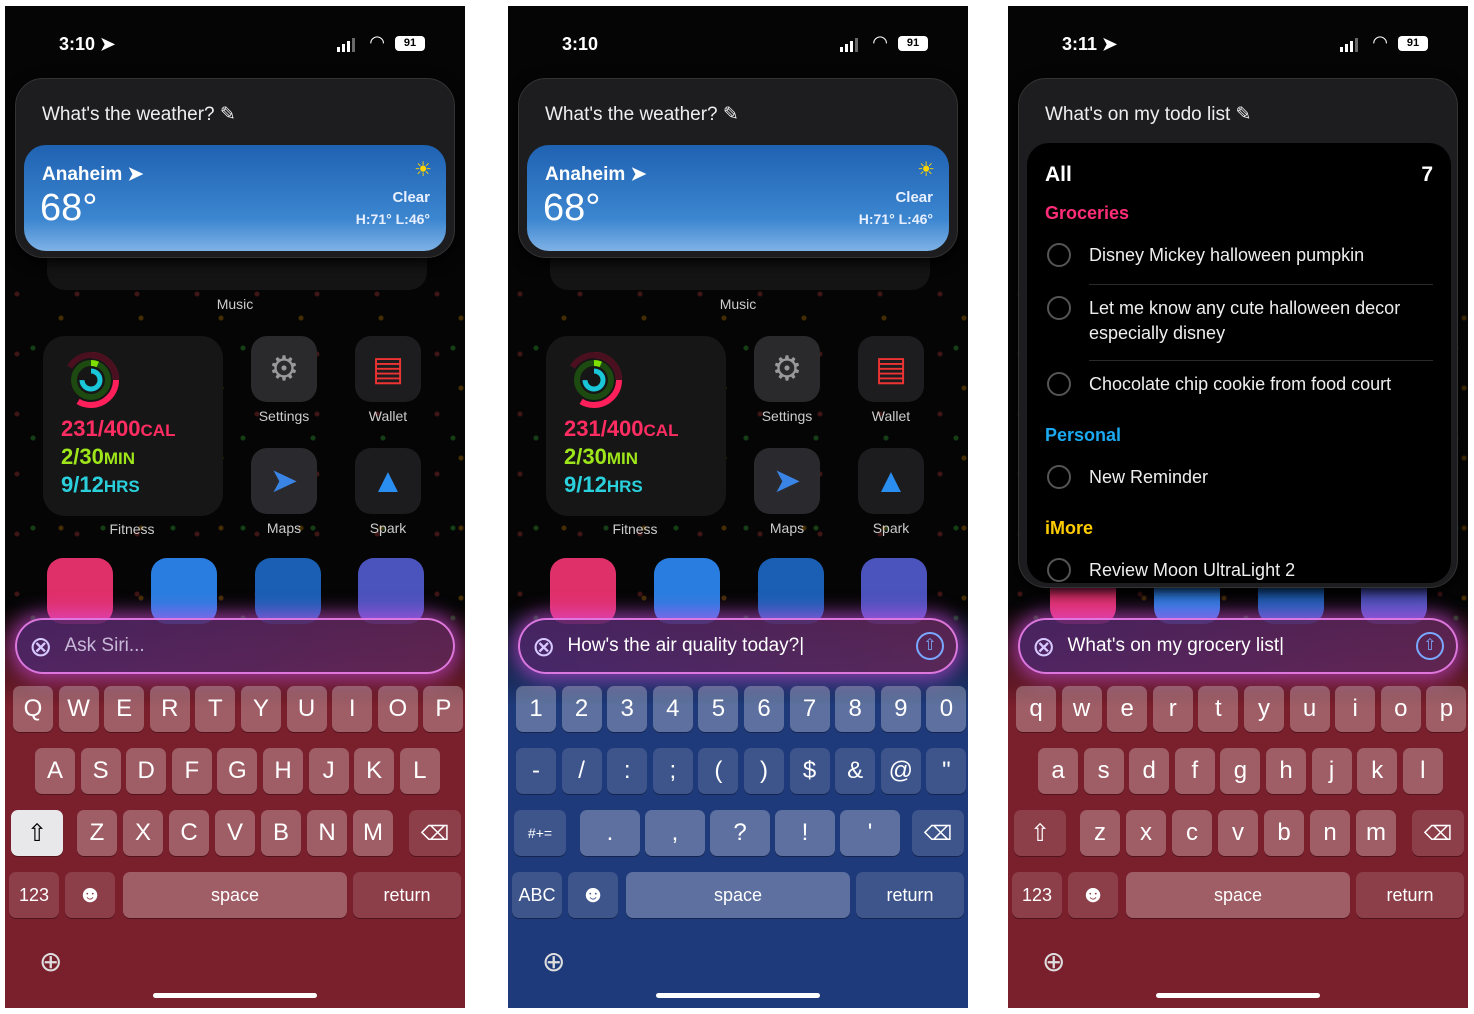 The image size is (1474, 1014). What do you see at coordinates (191, 771) in the screenshot?
I see `key-F: F` at bounding box center [191, 771].